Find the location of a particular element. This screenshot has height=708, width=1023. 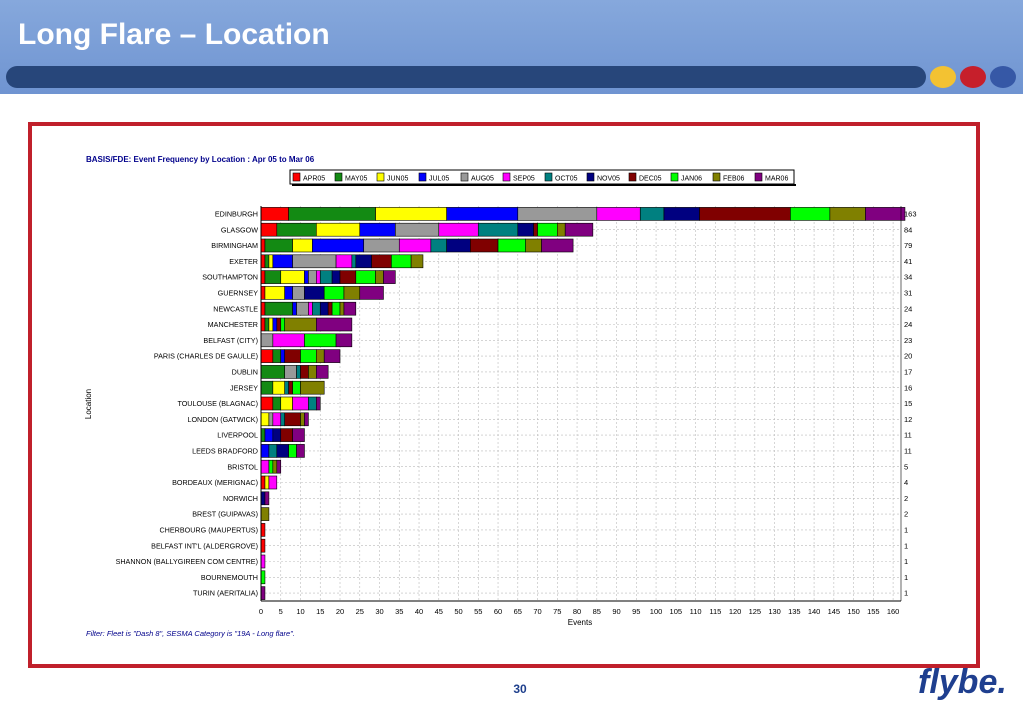

x-tick-label: 105 is located at coordinates (676, 611).